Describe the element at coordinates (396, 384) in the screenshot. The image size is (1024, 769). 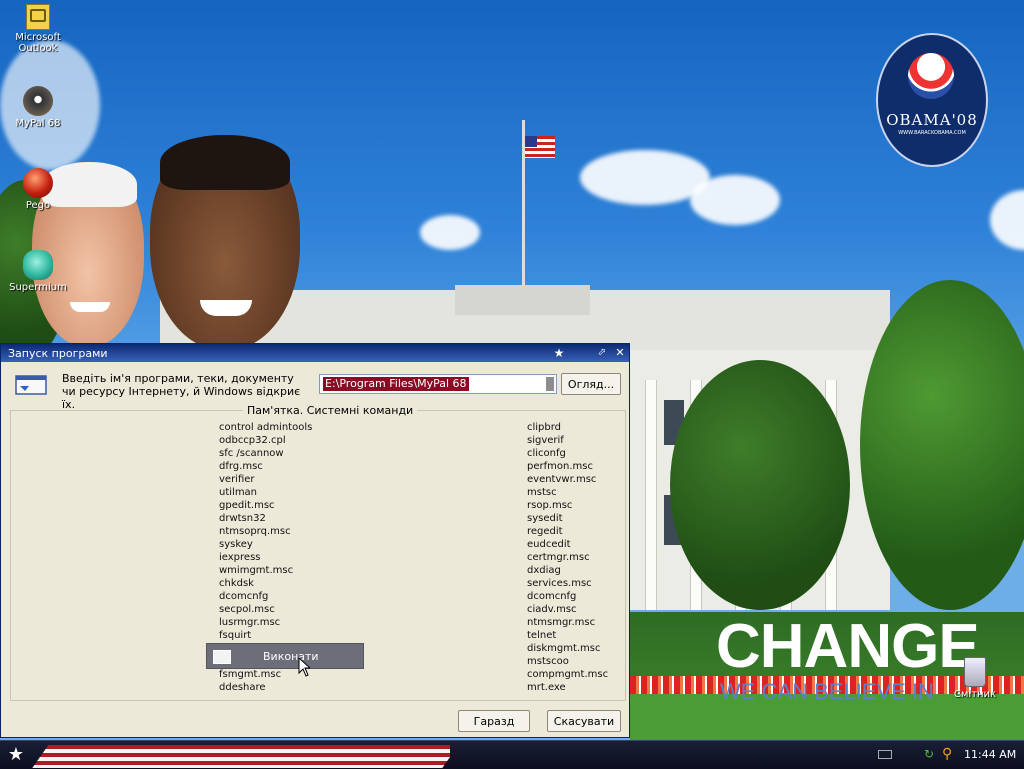
I see `path-input-value: E:\Program Files\MyPal 68` at that location.